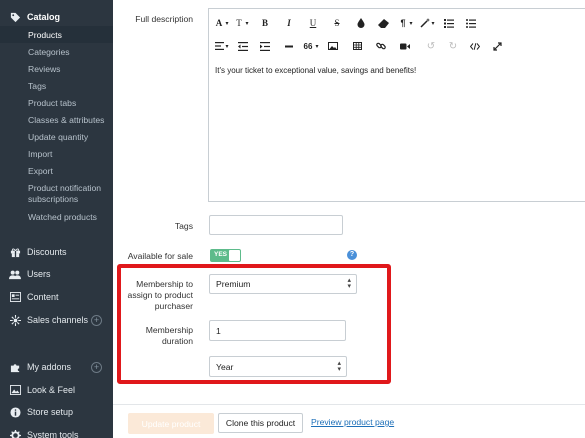  What do you see at coordinates (308, 46) in the screenshot?
I see `quote-button: 66` at bounding box center [308, 46].